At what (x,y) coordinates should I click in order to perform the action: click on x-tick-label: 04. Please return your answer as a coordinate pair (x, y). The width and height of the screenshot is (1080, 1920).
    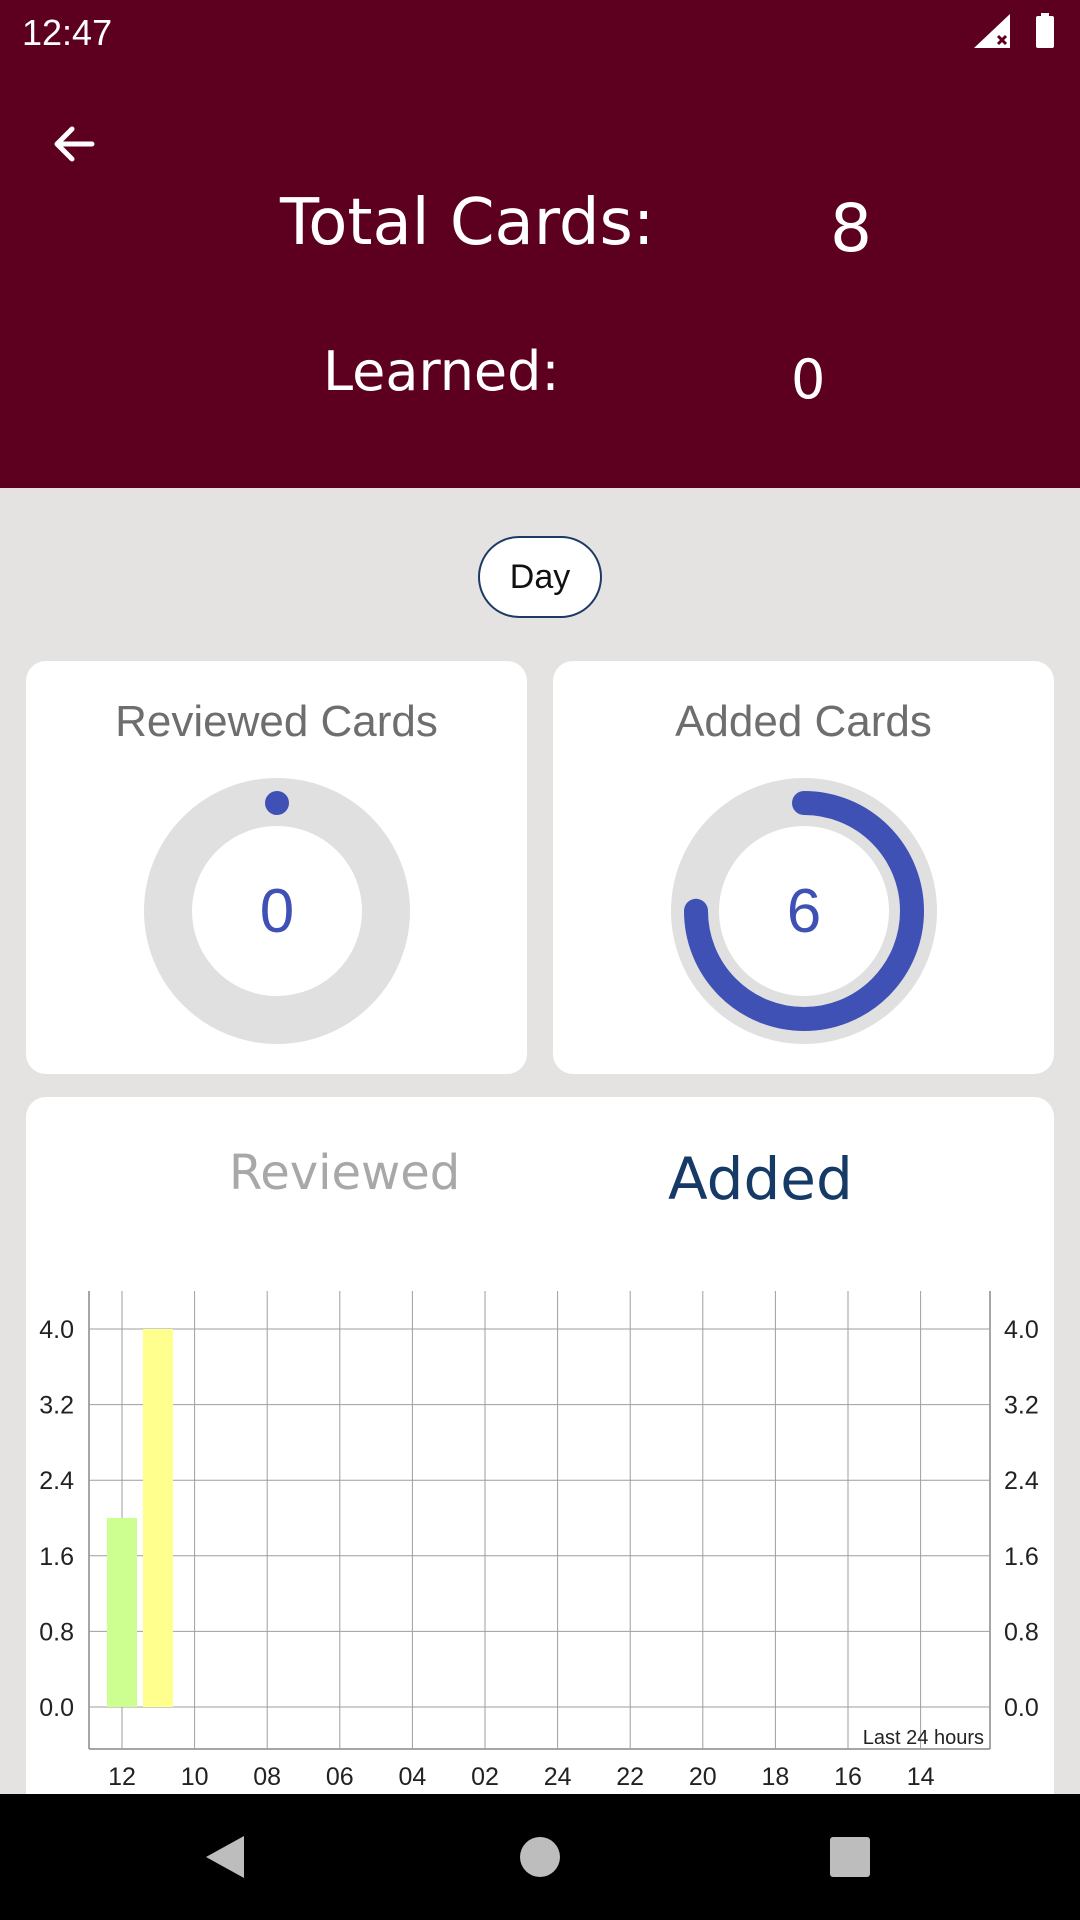
    Looking at the image, I should click on (412, 1777).